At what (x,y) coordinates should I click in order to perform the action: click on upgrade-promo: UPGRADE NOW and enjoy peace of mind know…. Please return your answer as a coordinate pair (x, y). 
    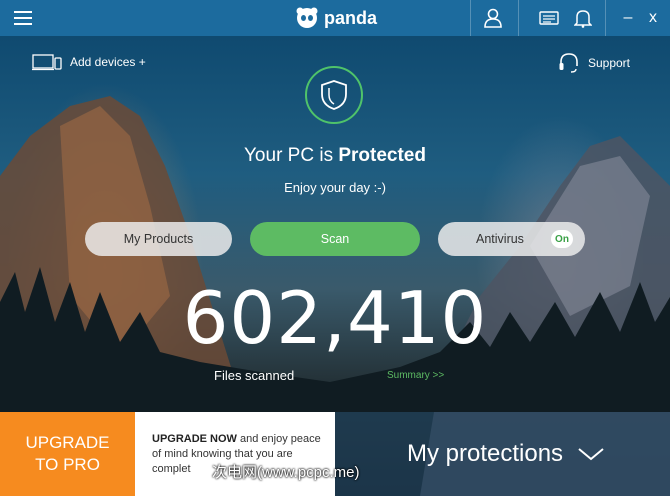
    Looking at the image, I should click on (235, 454).